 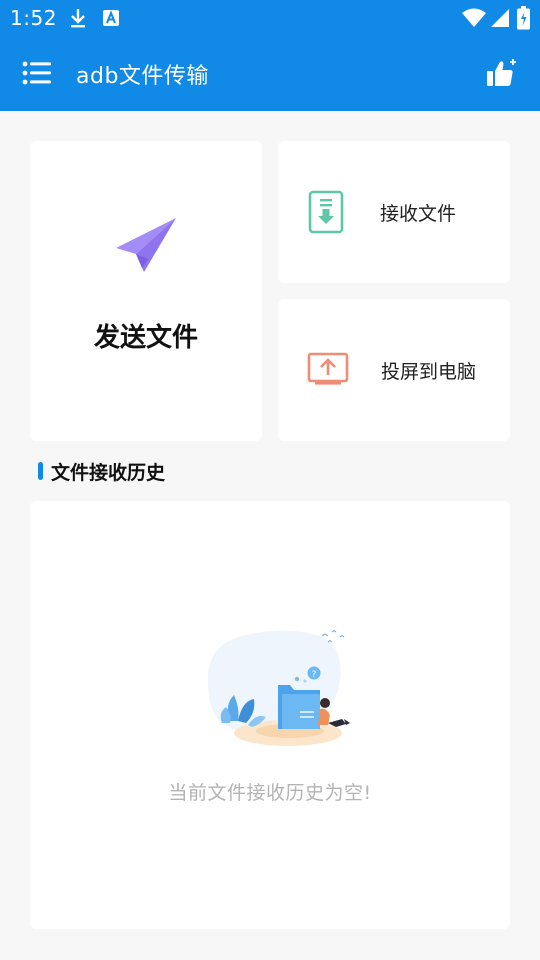 I want to click on battery-icon, so click(x=523, y=18).